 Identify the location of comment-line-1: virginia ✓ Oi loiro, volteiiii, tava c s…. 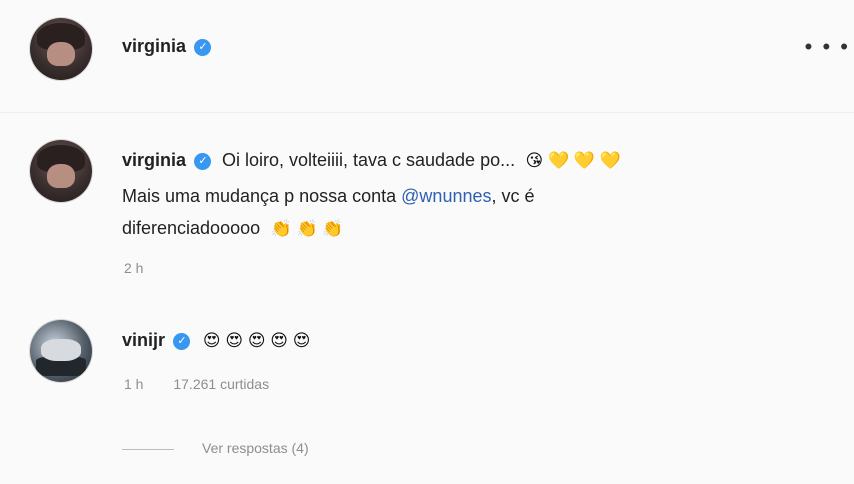
(371, 160).